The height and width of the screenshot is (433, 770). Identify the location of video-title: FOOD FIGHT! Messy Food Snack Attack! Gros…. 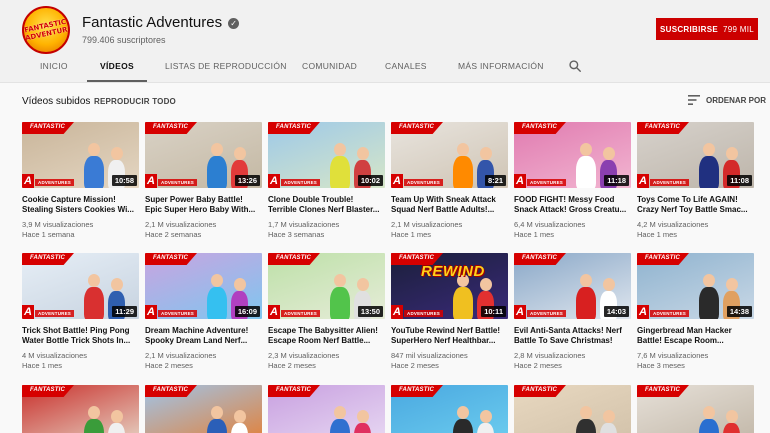
(572, 205).